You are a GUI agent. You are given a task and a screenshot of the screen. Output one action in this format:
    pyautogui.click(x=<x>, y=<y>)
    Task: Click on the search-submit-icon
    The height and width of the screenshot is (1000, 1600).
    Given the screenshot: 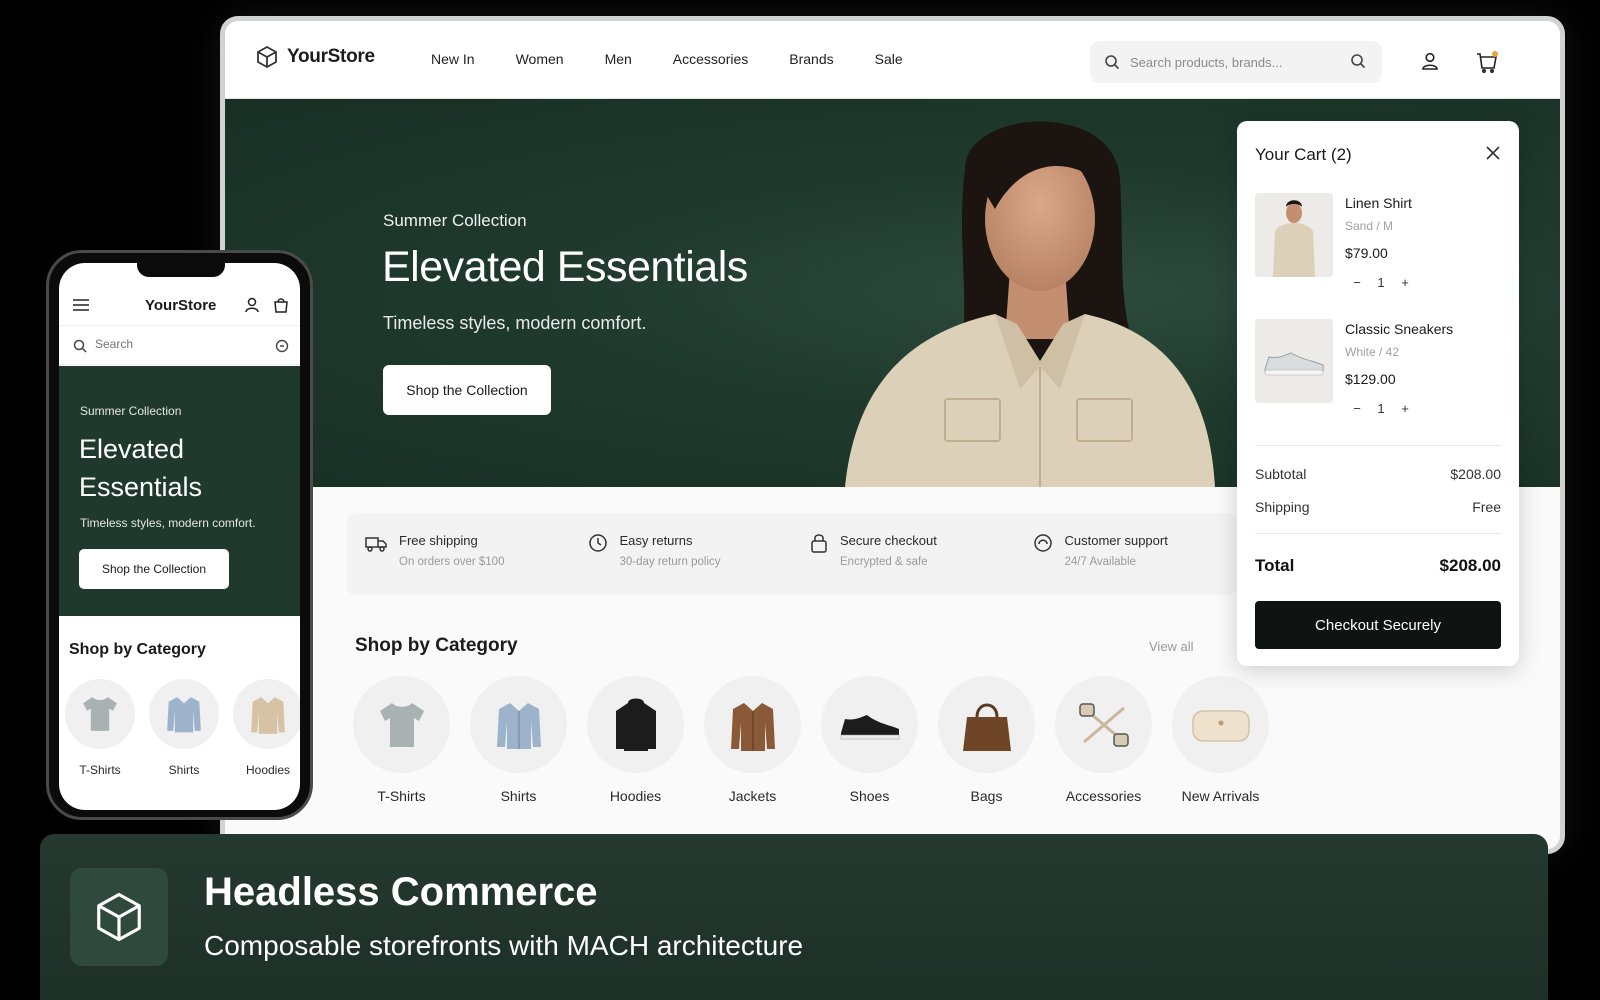 What is the action you would take?
    pyautogui.click(x=1358, y=61)
    